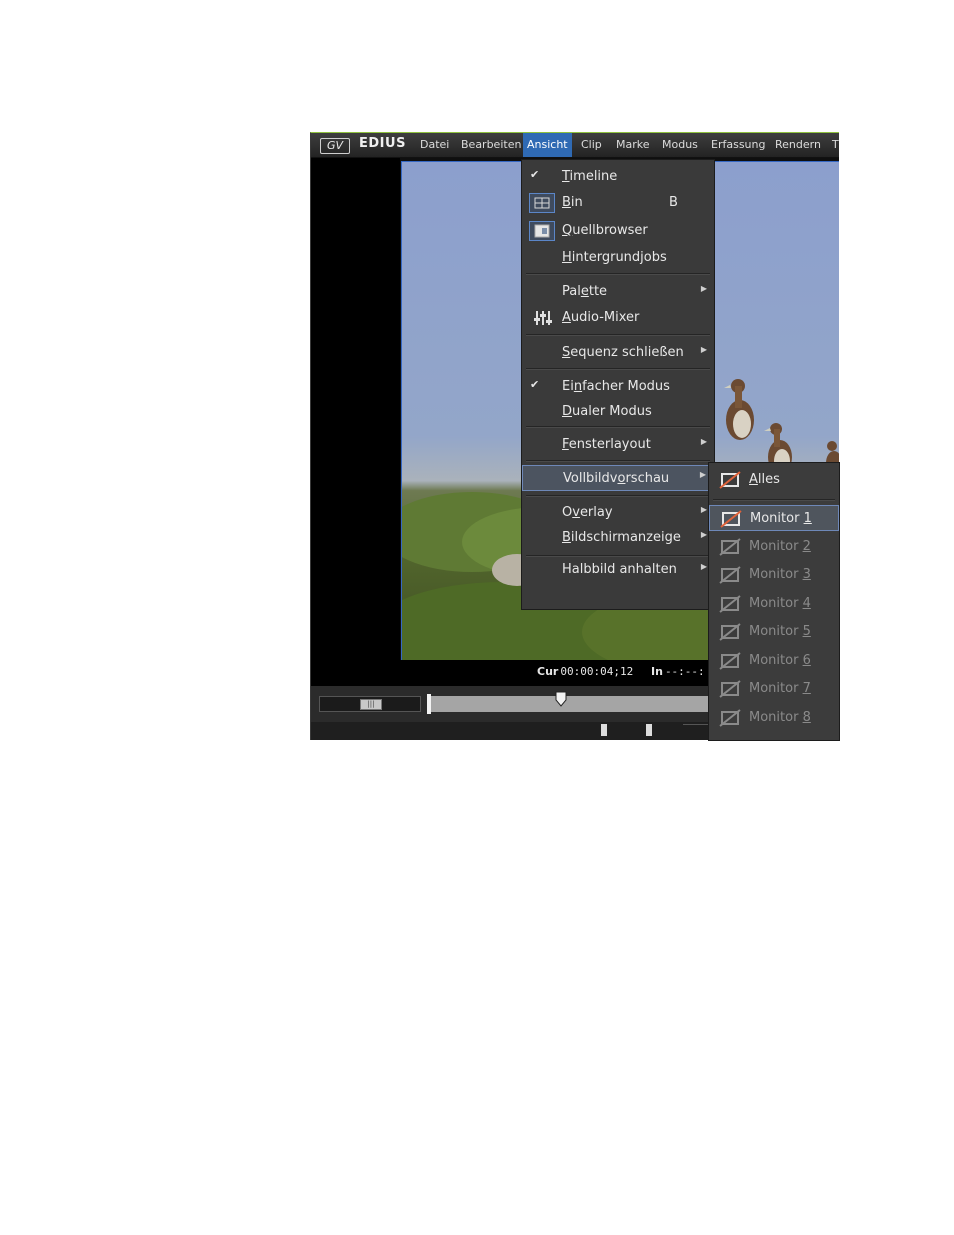 The image size is (954, 1235). Describe the element at coordinates (774, 547) in the screenshot. I see `submenu-item-monitor-2: Monitor 2` at that location.